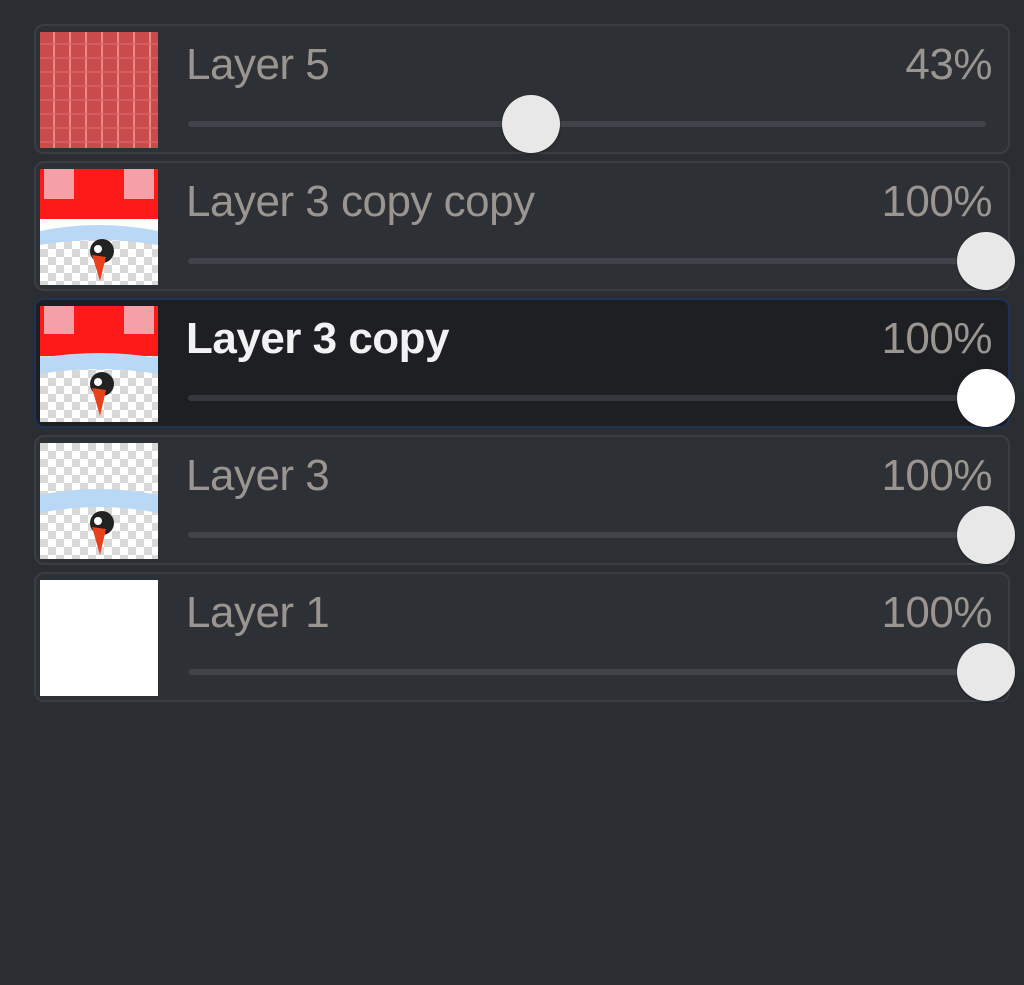 The width and height of the screenshot is (1024, 985). Describe the element at coordinates (524, 637) in the screenshot. I see `layer-row-layer-1: Layer 1 100%` at that location.